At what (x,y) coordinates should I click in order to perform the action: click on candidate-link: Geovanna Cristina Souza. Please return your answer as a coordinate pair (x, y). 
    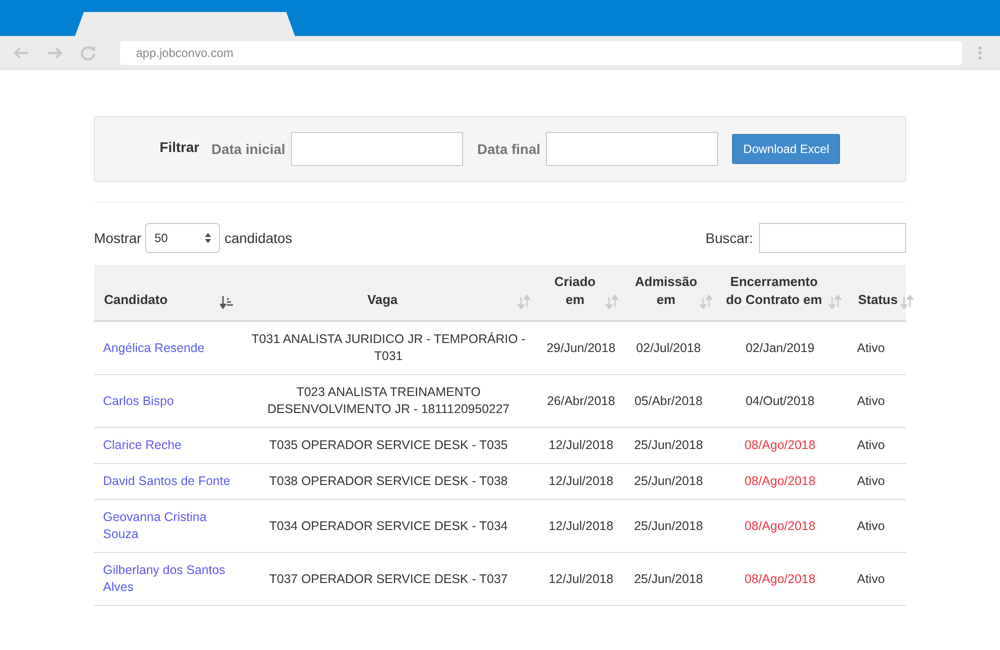
    Looking at the image, I should click on (167, 526).